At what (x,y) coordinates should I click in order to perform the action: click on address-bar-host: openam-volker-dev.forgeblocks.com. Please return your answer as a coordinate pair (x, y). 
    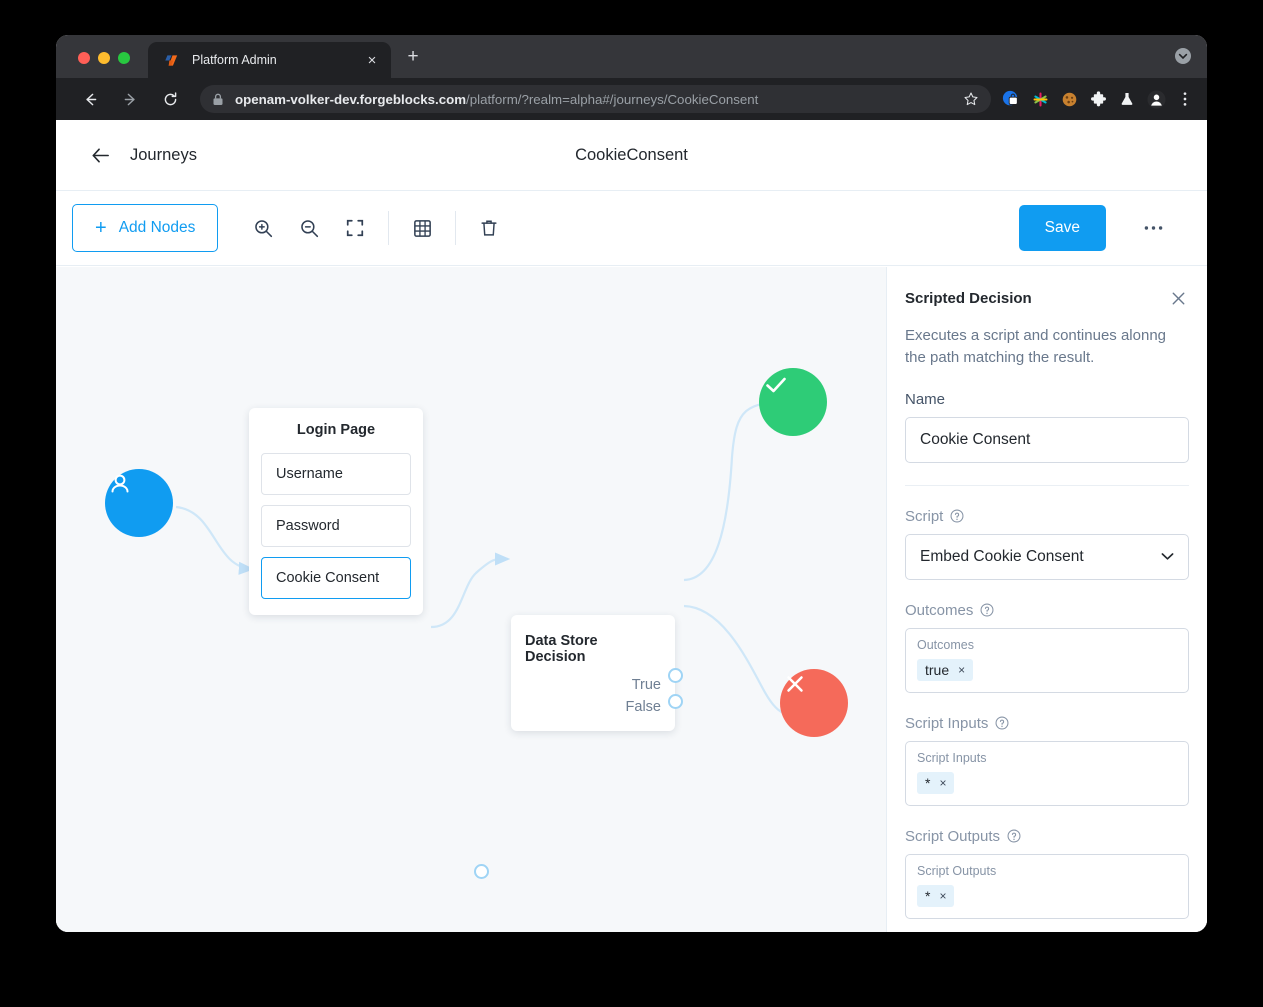
    Looking at the image, I should click on (351, 99).